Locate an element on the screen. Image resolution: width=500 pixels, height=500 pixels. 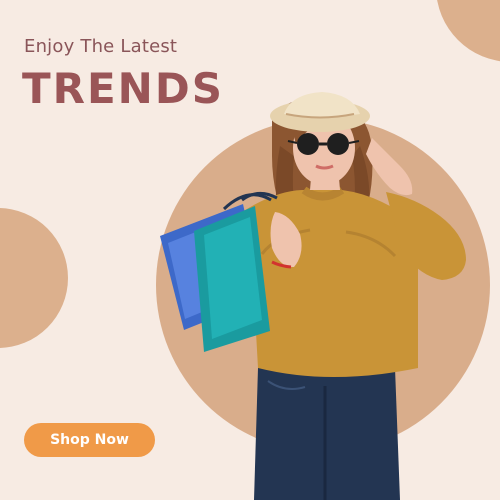
banner-subtitle: Enjoy The Latest is located at coordinates (101, 46).